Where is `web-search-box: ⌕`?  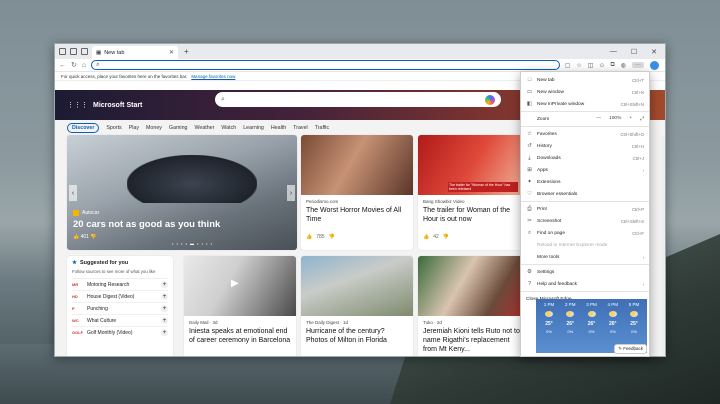
web-search-box: ⌕ is located at coordinates (358, 99).